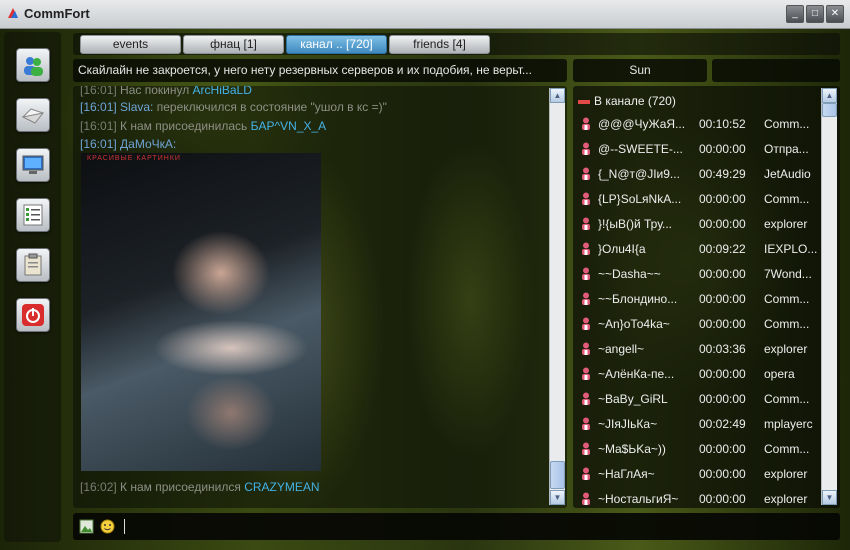 This screenshot has height=550, width=850. What do you see at coordinates (779, 374) in the screenshot?
I see `user-client: opera` at bounding box center [779, 374].